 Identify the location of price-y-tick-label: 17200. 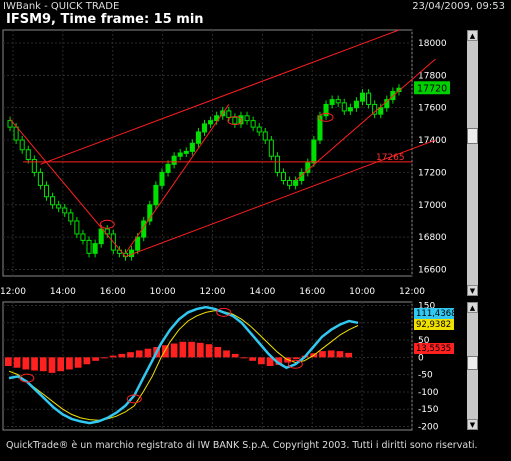
(432, 173).